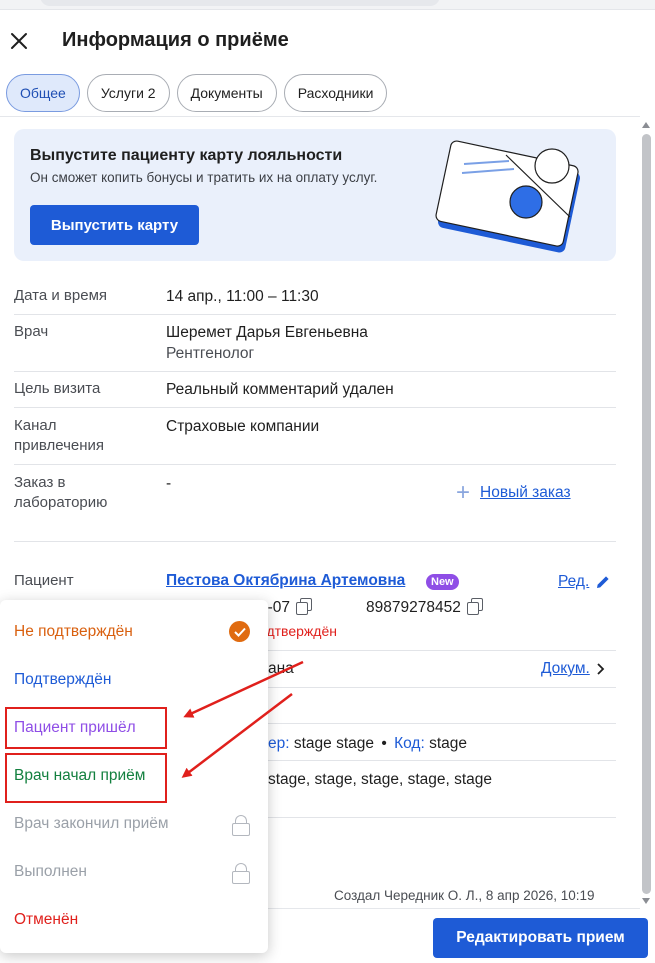  Describe the element at coordinates (601, 669) in the screenshot. I see `chevron-right-icon` at that location.